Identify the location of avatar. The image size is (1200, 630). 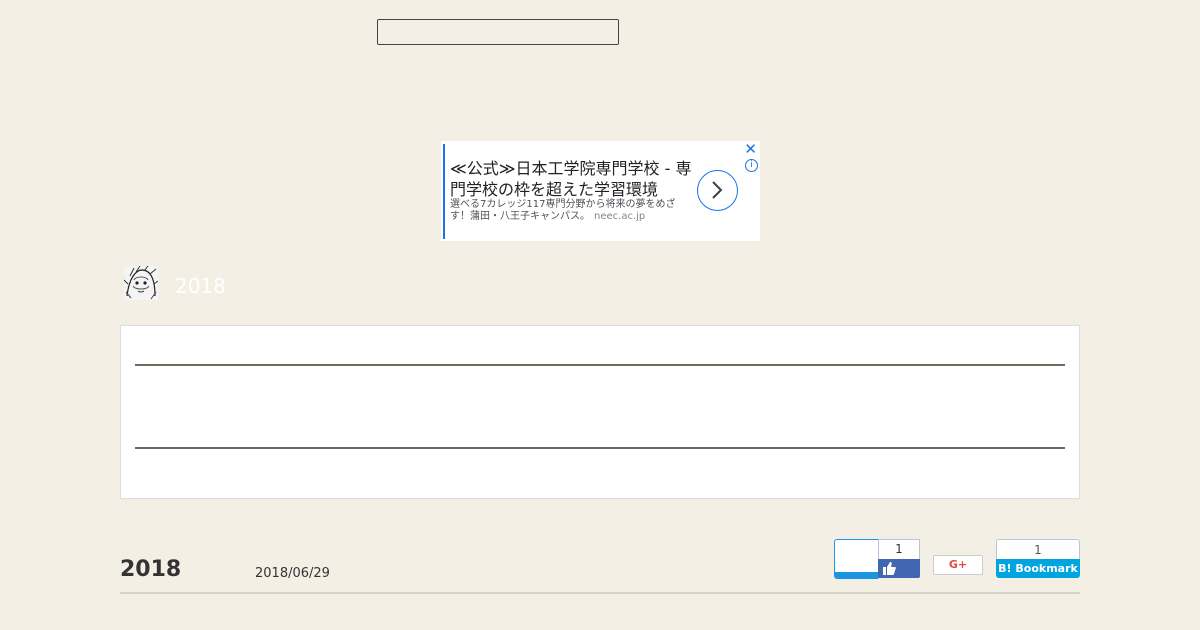
(141, 283).